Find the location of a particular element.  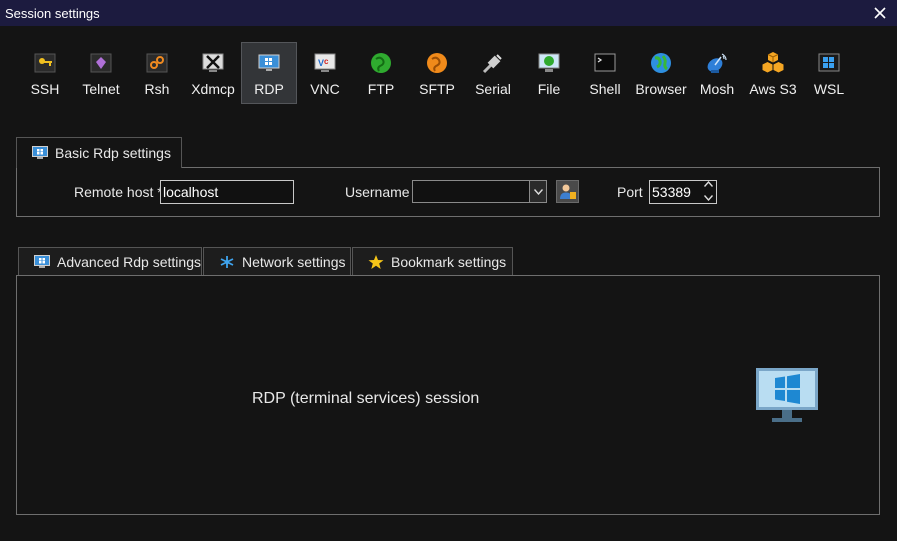

session-type-label: Shell is located at coordinates (605, 89).